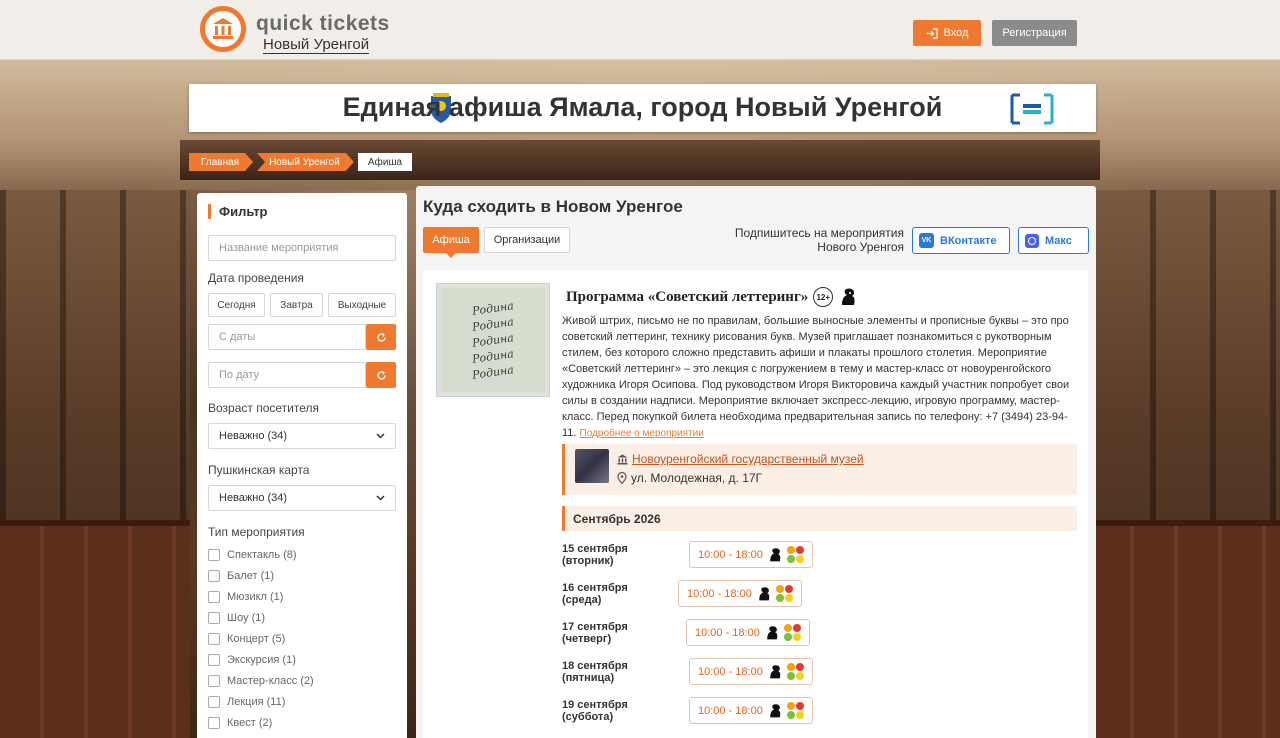 This screenshot has height=738, width=1280. What do you see at coordinates (256, 638) in the screenshot?
I see `type-checkbox-label: Концерт (5)` at bounding box center [256, 638].